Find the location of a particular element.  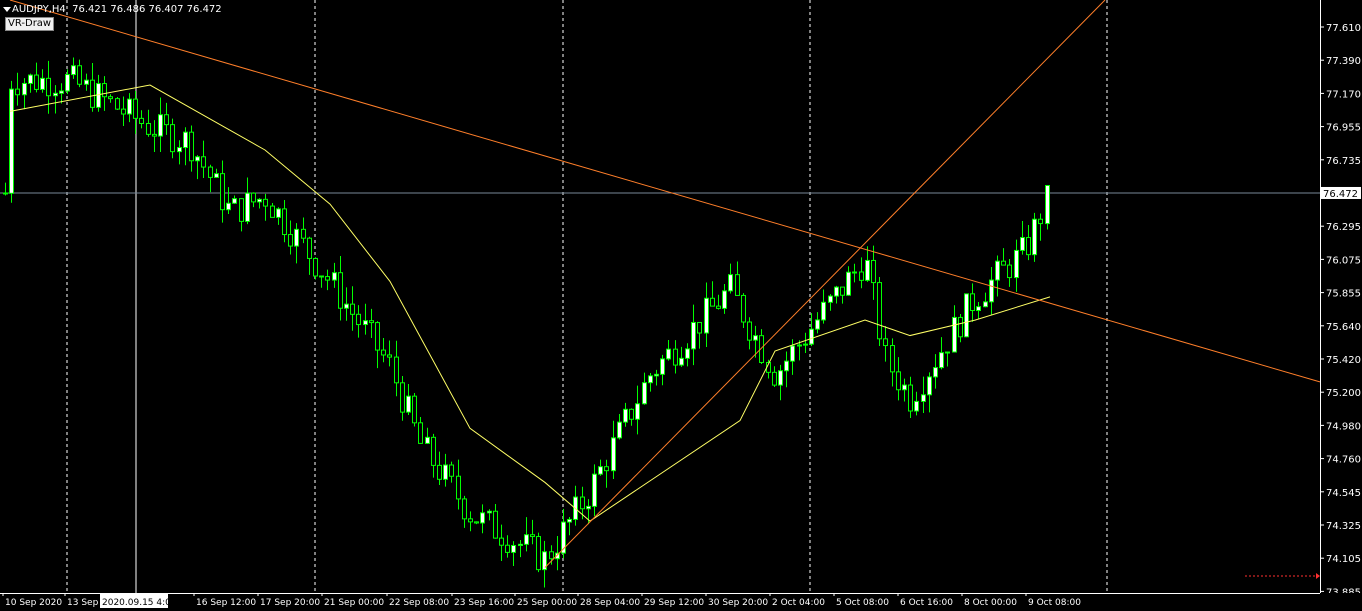

time-label: 6 Oct 16:00 is located at coordinates (926, 603).